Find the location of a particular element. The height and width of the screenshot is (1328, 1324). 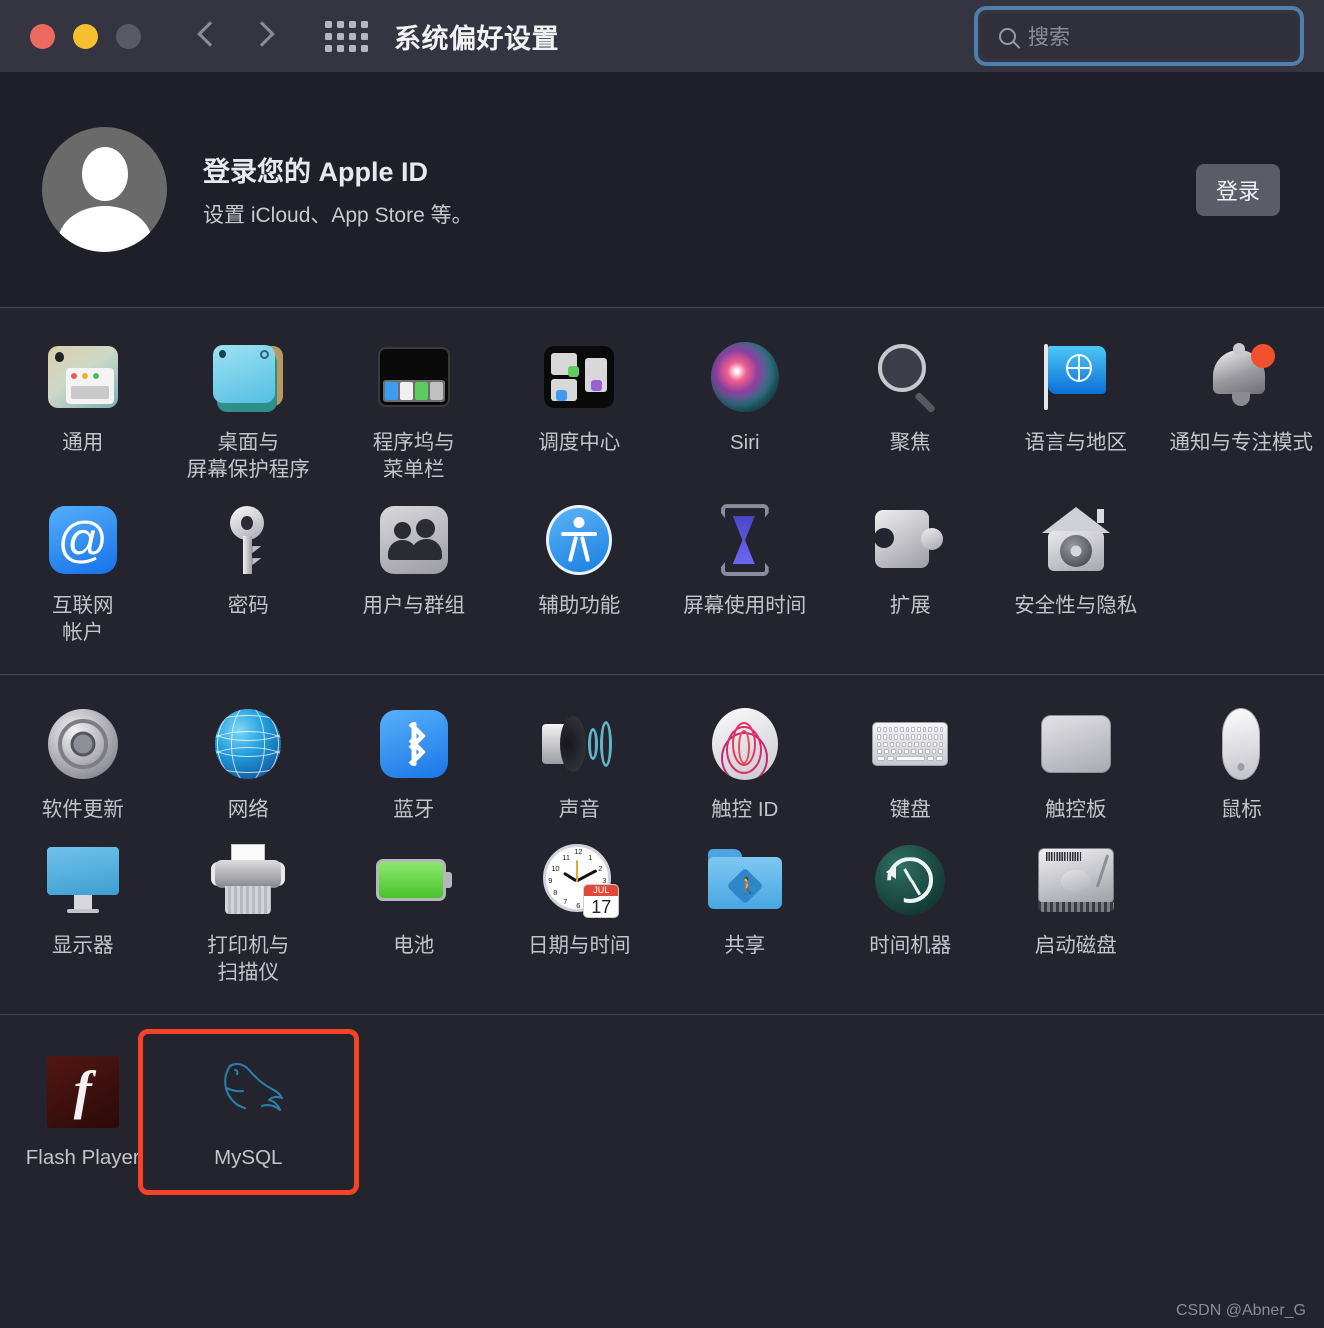

search-placeholder: 搜索 is located at coordinates (1049, 37).